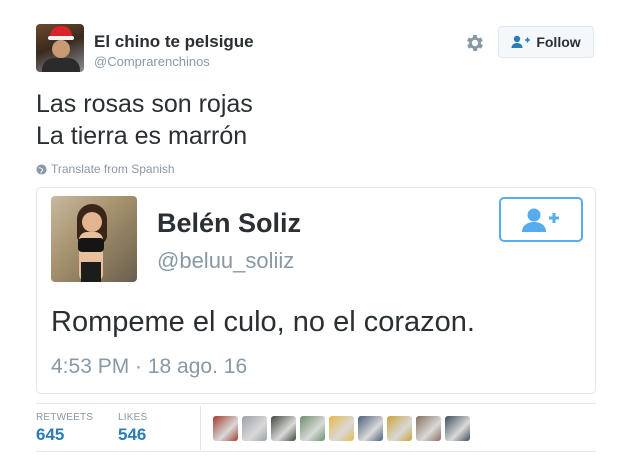  I want to click on likes-stat: LIKES 546, so click(132, 428).